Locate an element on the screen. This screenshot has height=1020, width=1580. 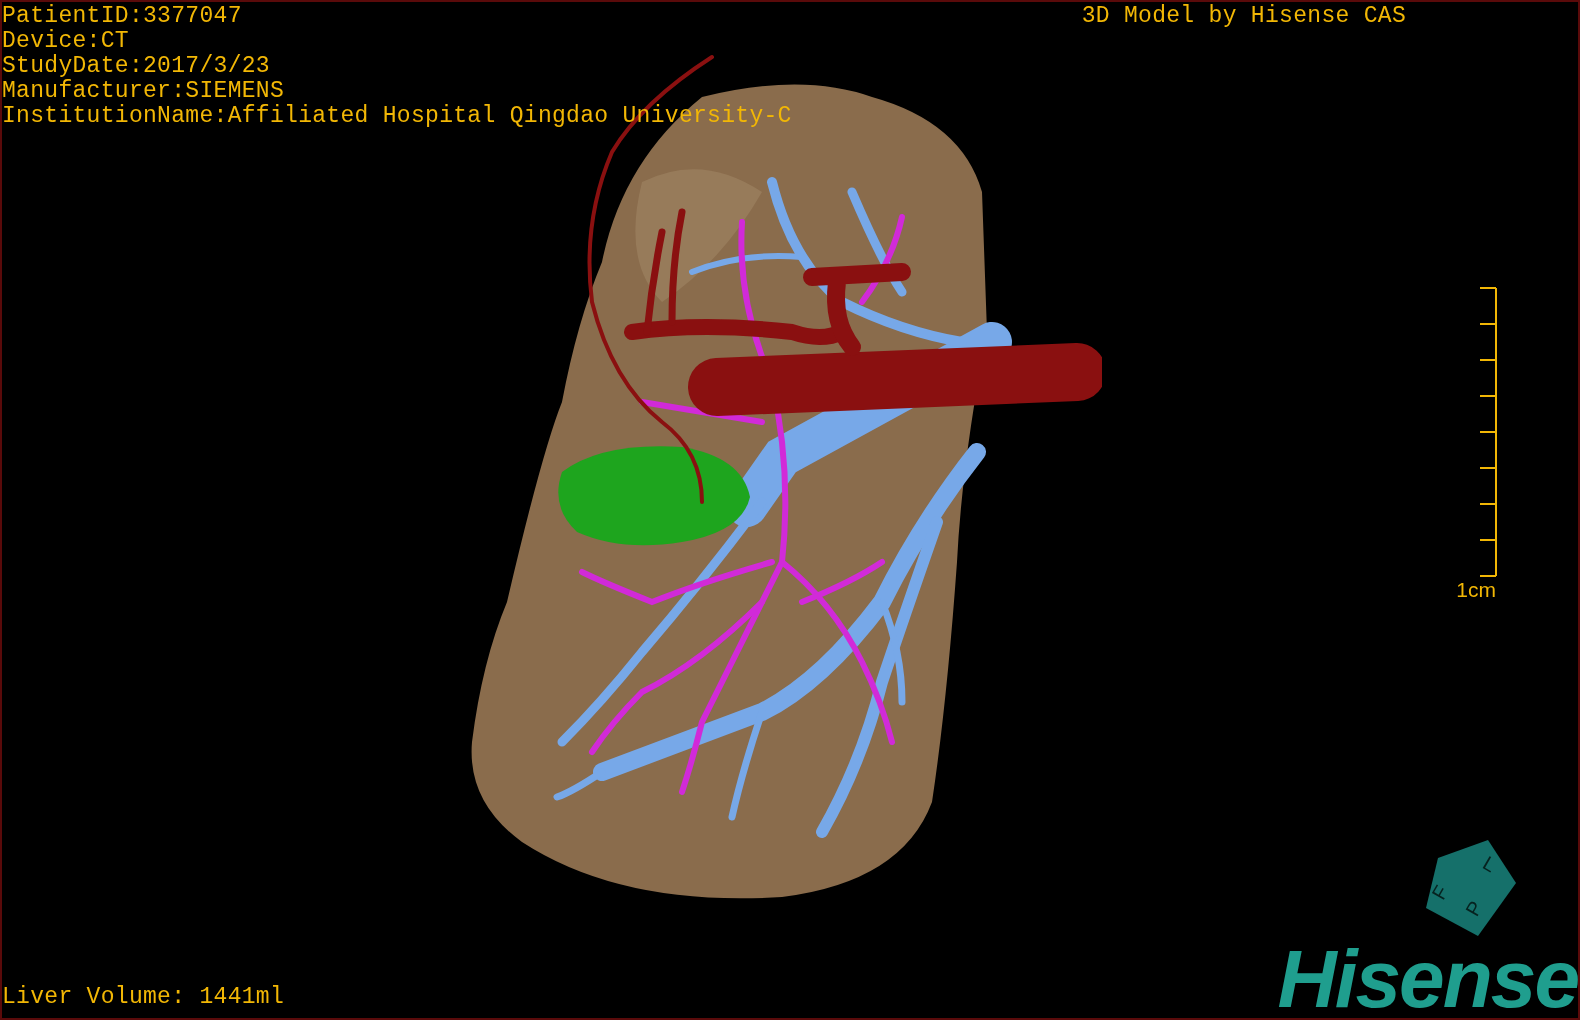
model-title: 3D Model by Hisense CAS is located at coordinates (1243, 16).